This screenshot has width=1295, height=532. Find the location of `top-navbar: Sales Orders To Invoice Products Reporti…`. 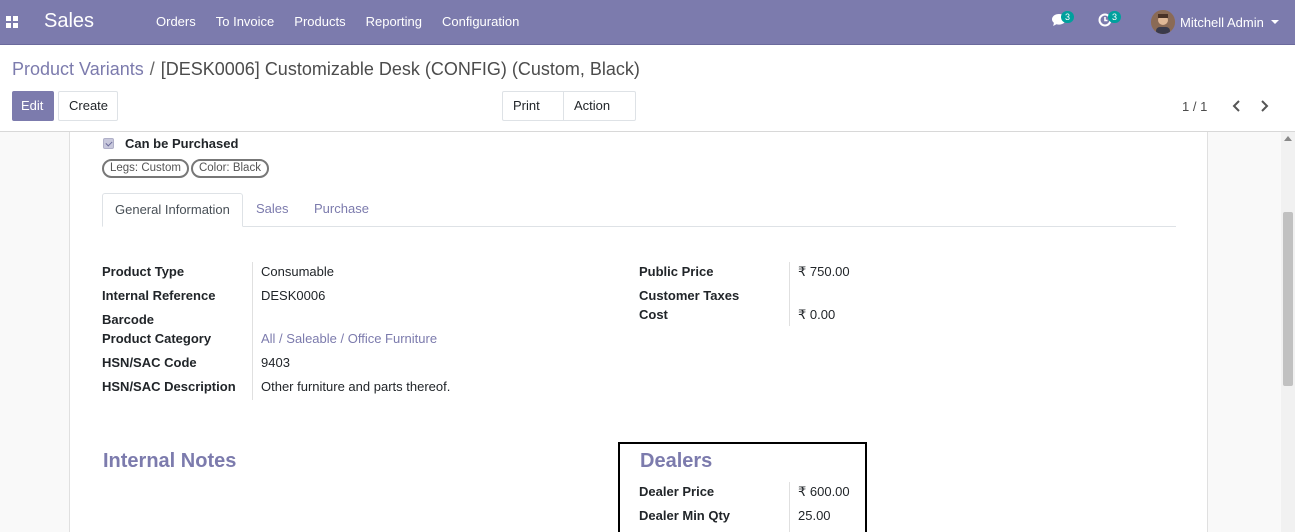

top-navbar: Sales Orders To Invoice Products Reporti… is located at coordinates (647, 22).